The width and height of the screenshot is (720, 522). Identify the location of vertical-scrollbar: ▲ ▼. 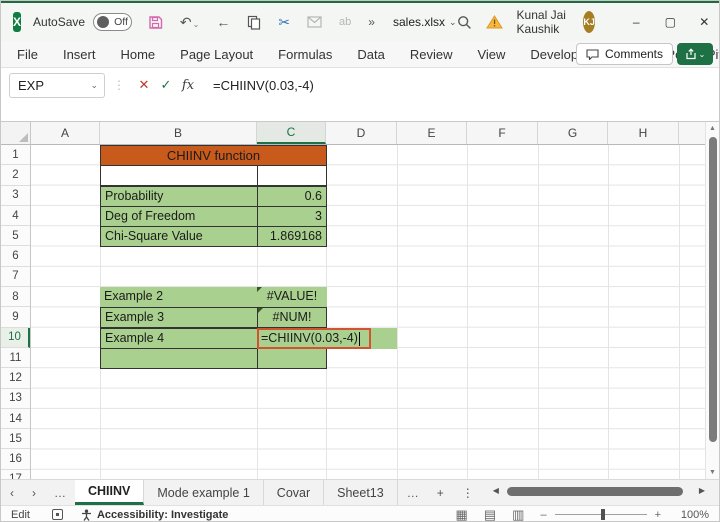
(712, 300).